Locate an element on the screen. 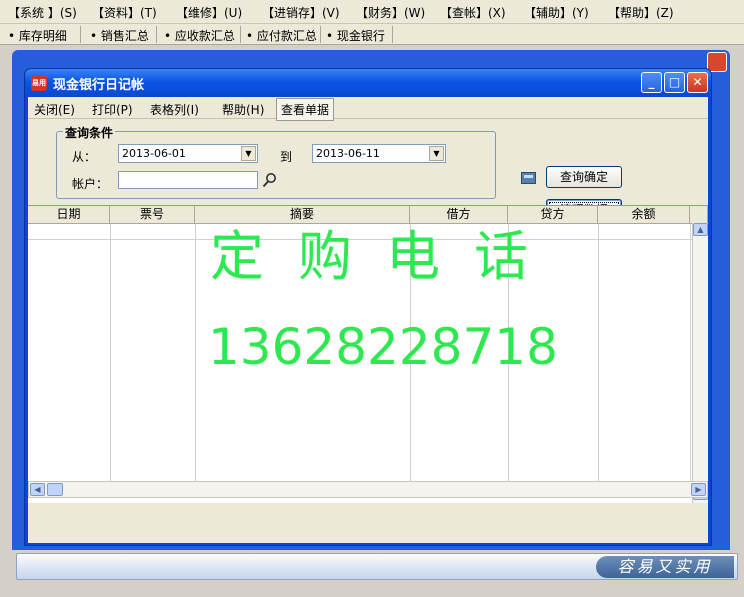 The image size is (744, 597). minimize-button: _ is located at coordinates (651, 82).